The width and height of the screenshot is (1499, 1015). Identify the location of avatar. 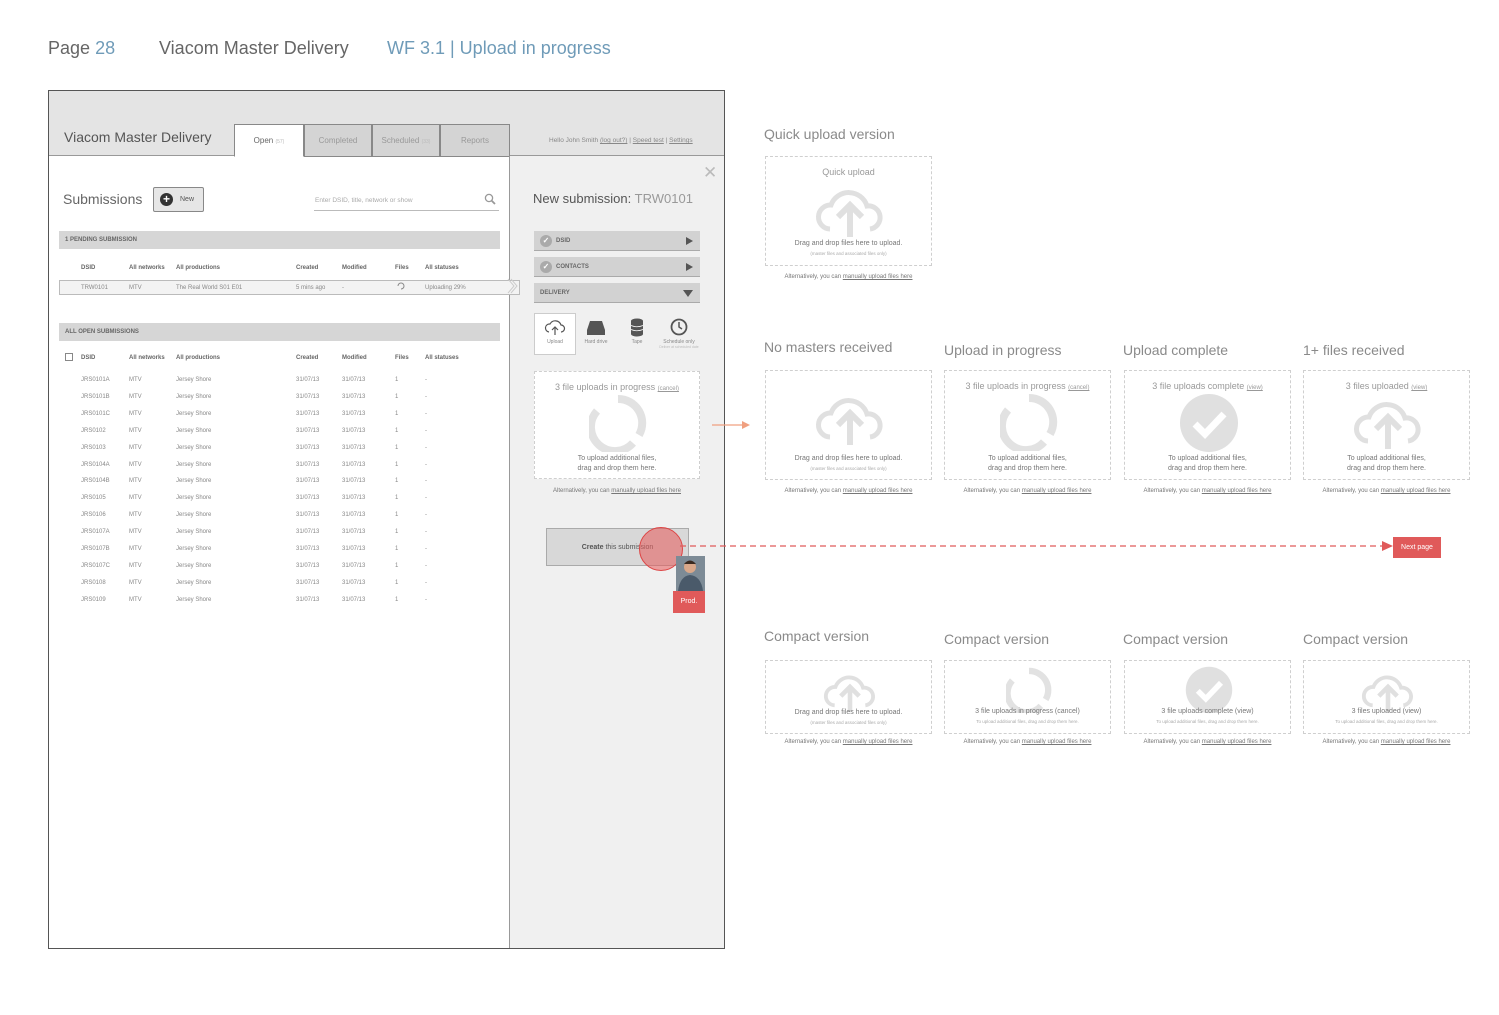
(690, 573).